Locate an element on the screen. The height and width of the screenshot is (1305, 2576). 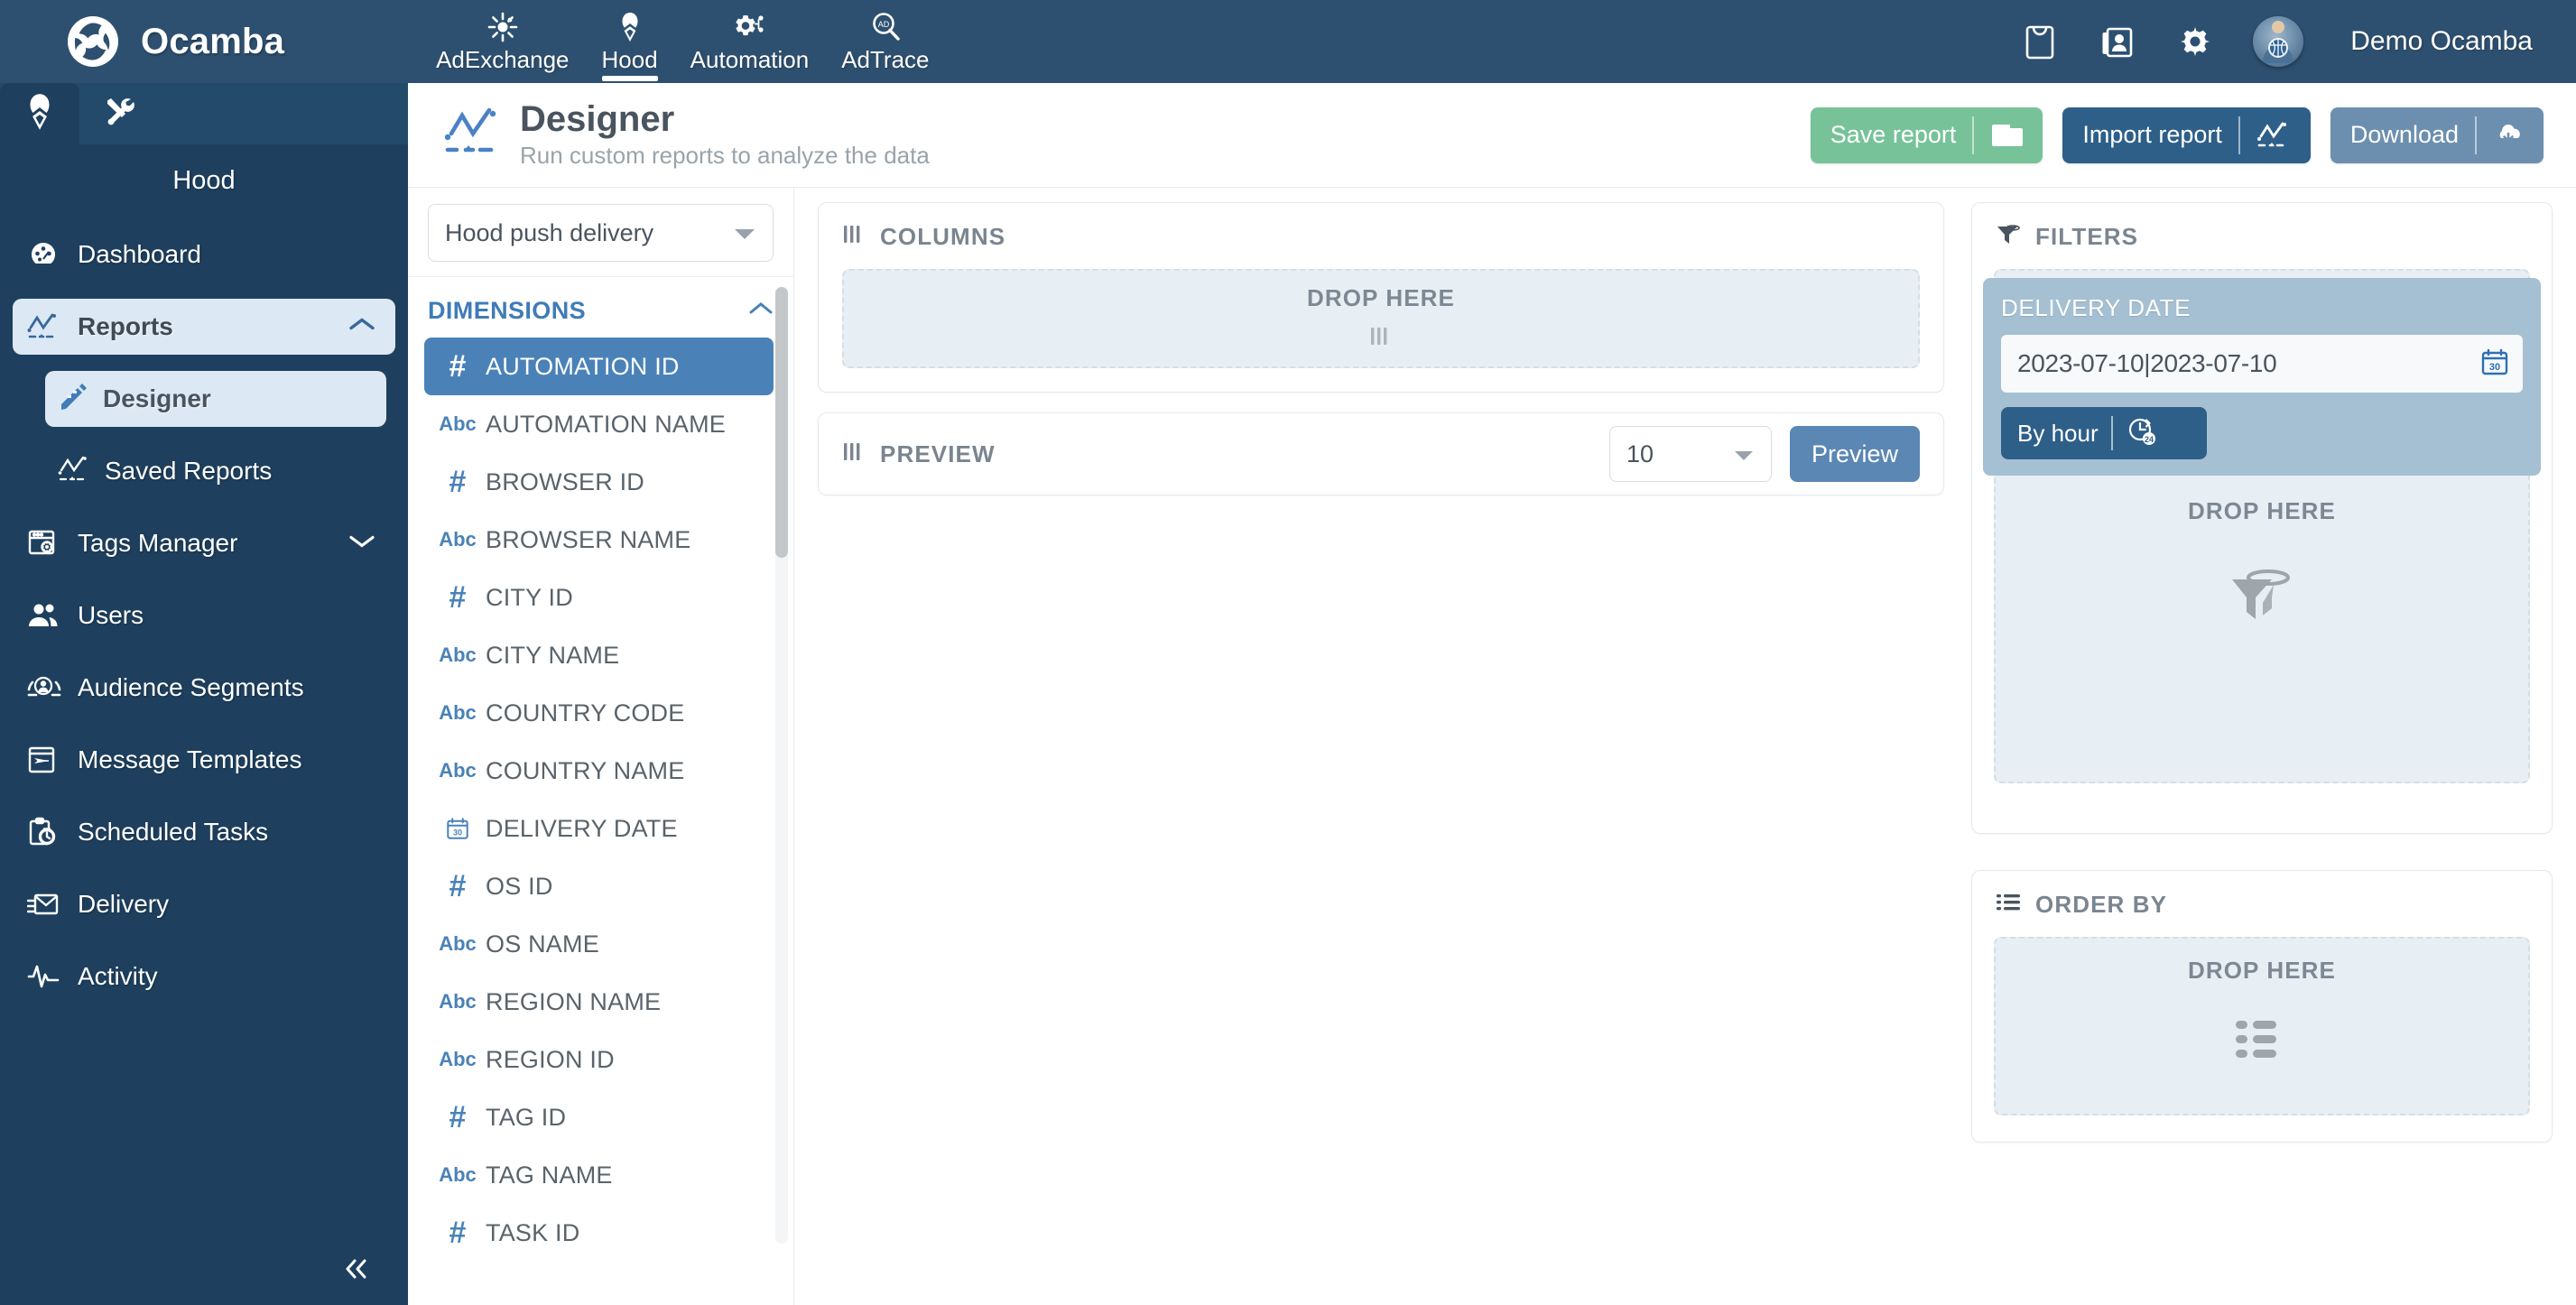
topnav-label: Hood is located at coordinates (629, 60).